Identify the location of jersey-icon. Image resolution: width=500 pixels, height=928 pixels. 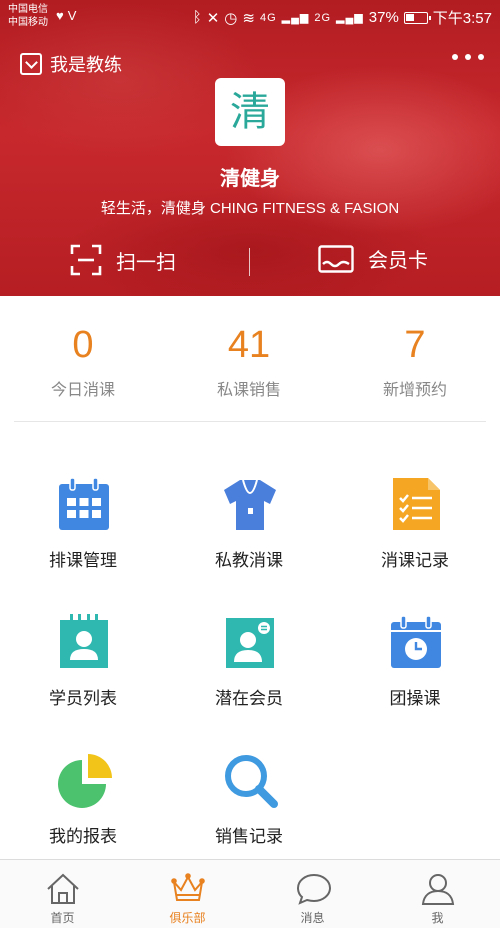
(250, 504).